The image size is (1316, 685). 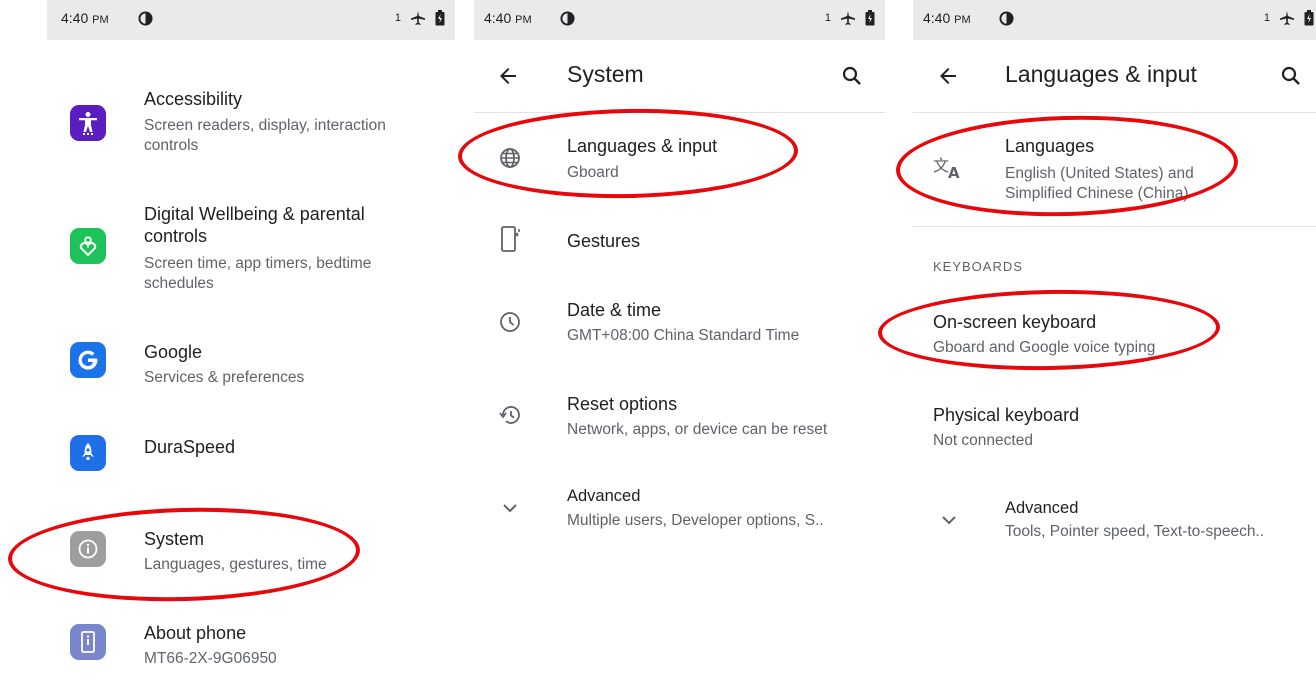 What do you see at coordinates (190, 447) in the screenshot?
I see `item-title: DuraSpeed` at bounding box center [190, 447].